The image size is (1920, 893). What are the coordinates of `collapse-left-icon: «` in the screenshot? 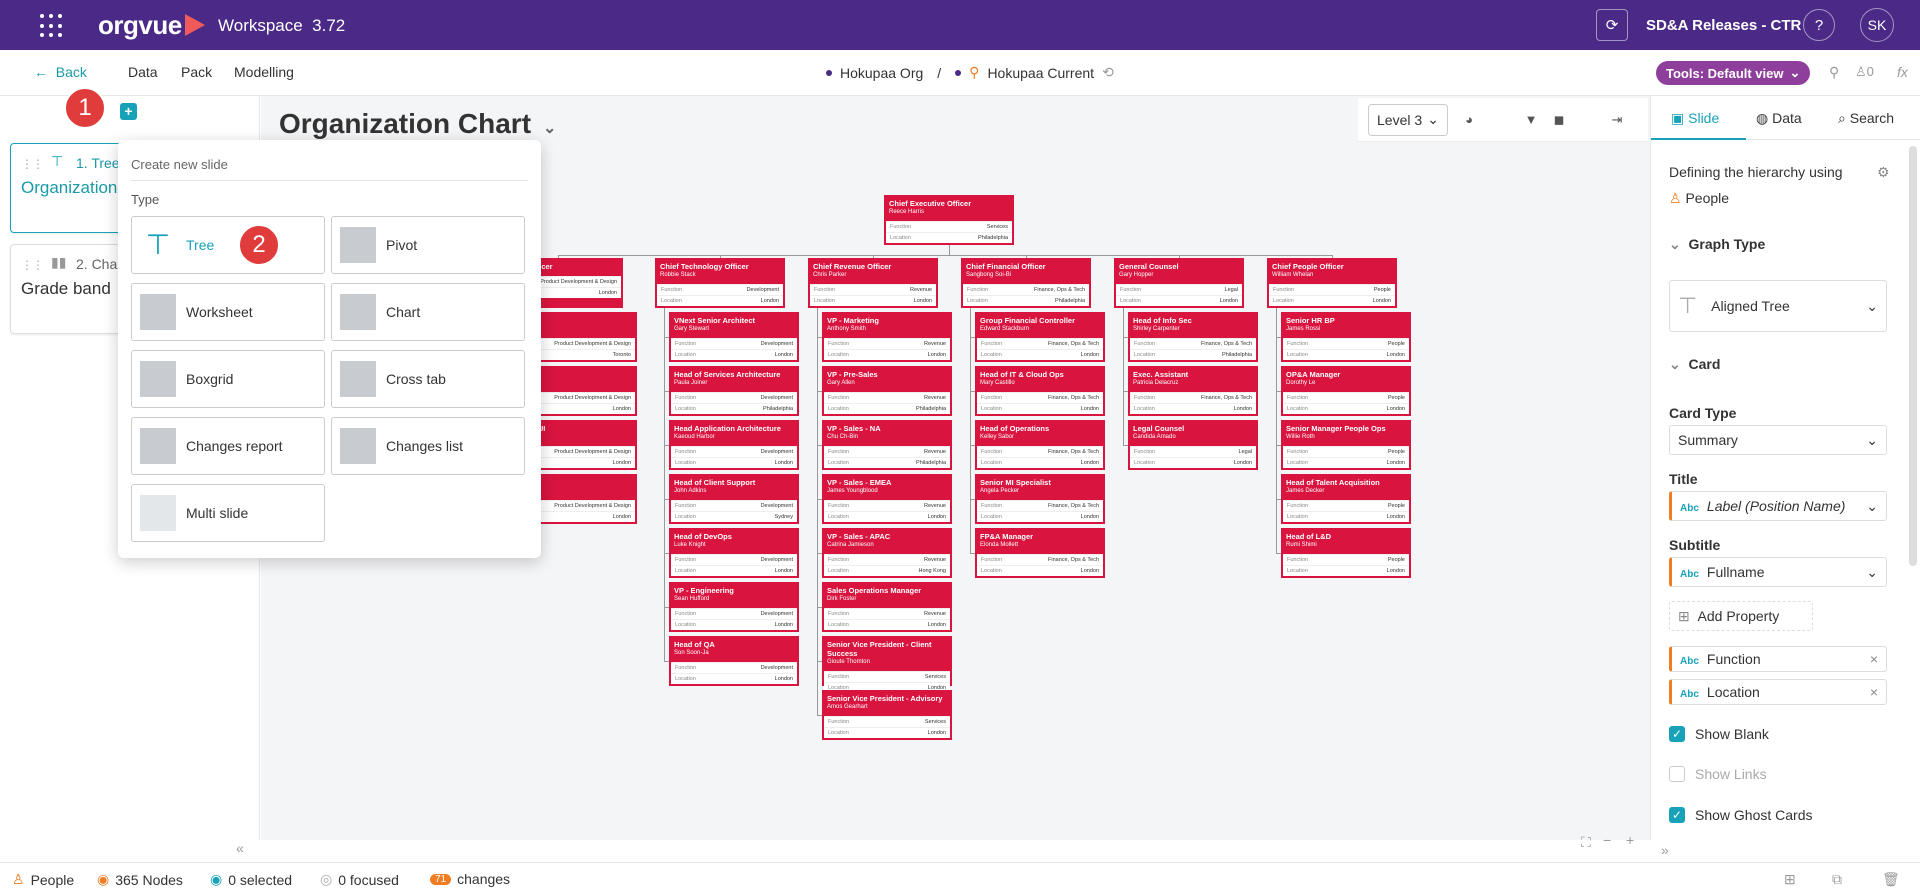 It's located at (240, 848).